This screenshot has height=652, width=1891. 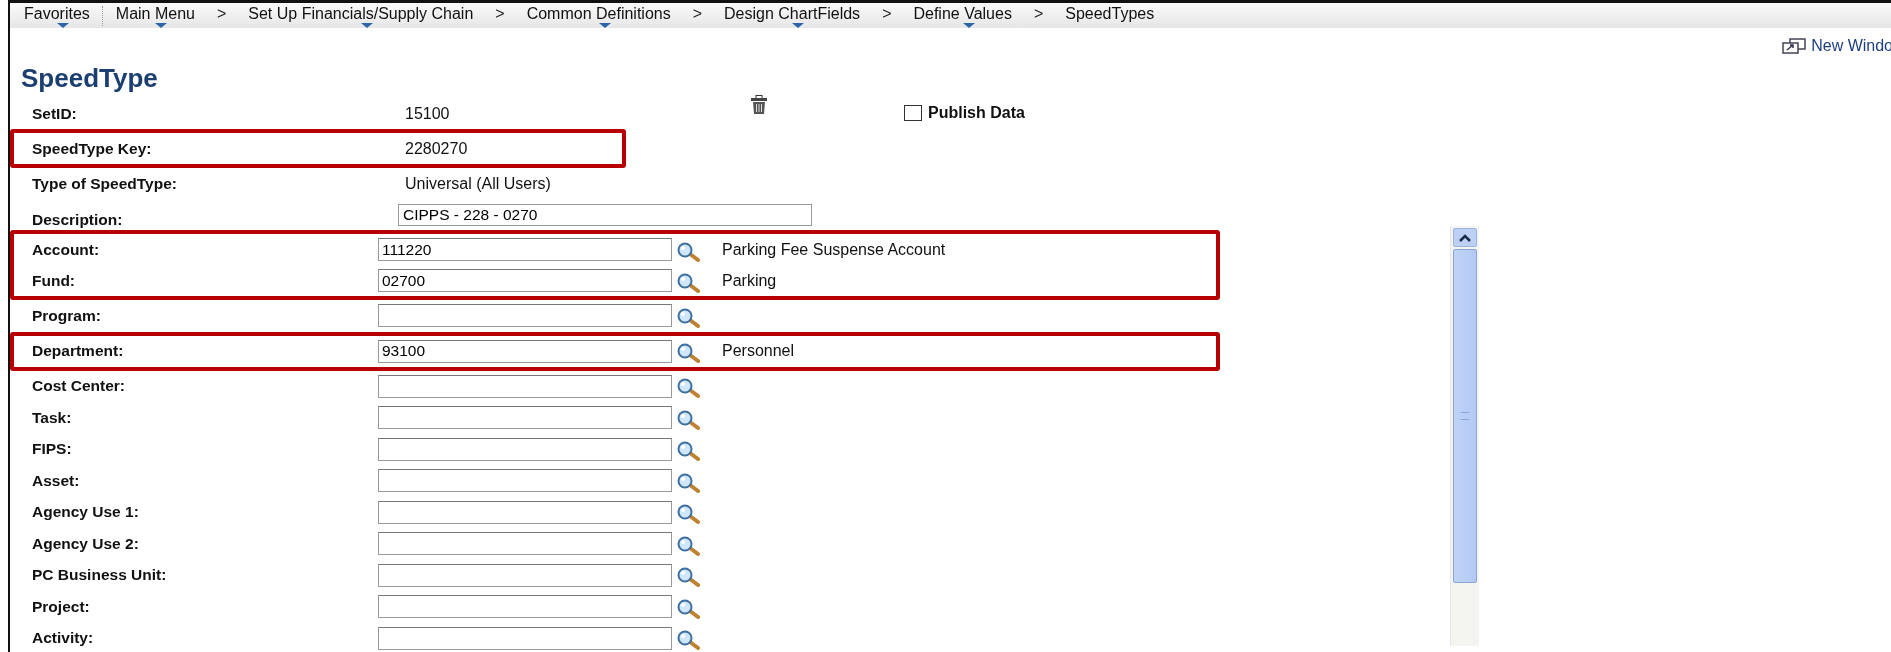 I want to click on input-field: 111220, so click(x=525, y=249).